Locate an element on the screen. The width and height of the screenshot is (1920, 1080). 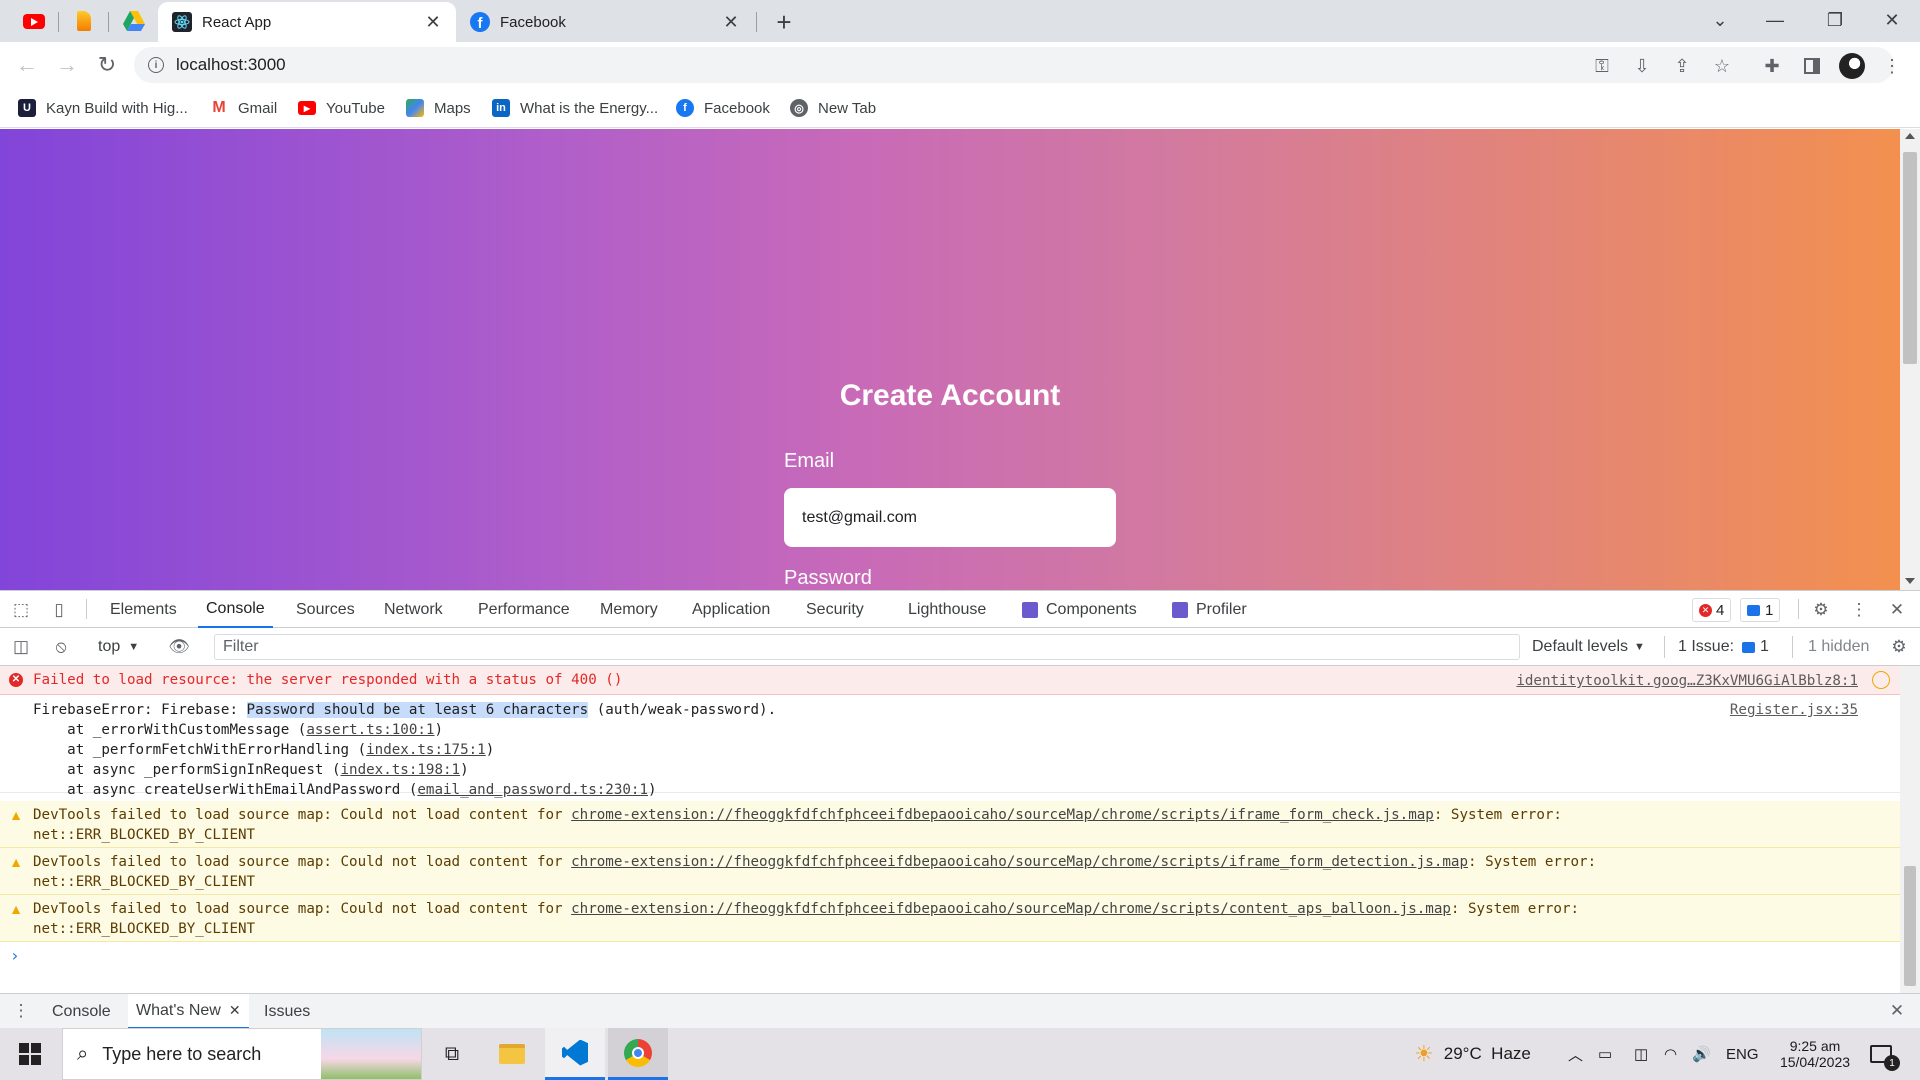
new-tab-button: + is located at coordinates (784, 22).